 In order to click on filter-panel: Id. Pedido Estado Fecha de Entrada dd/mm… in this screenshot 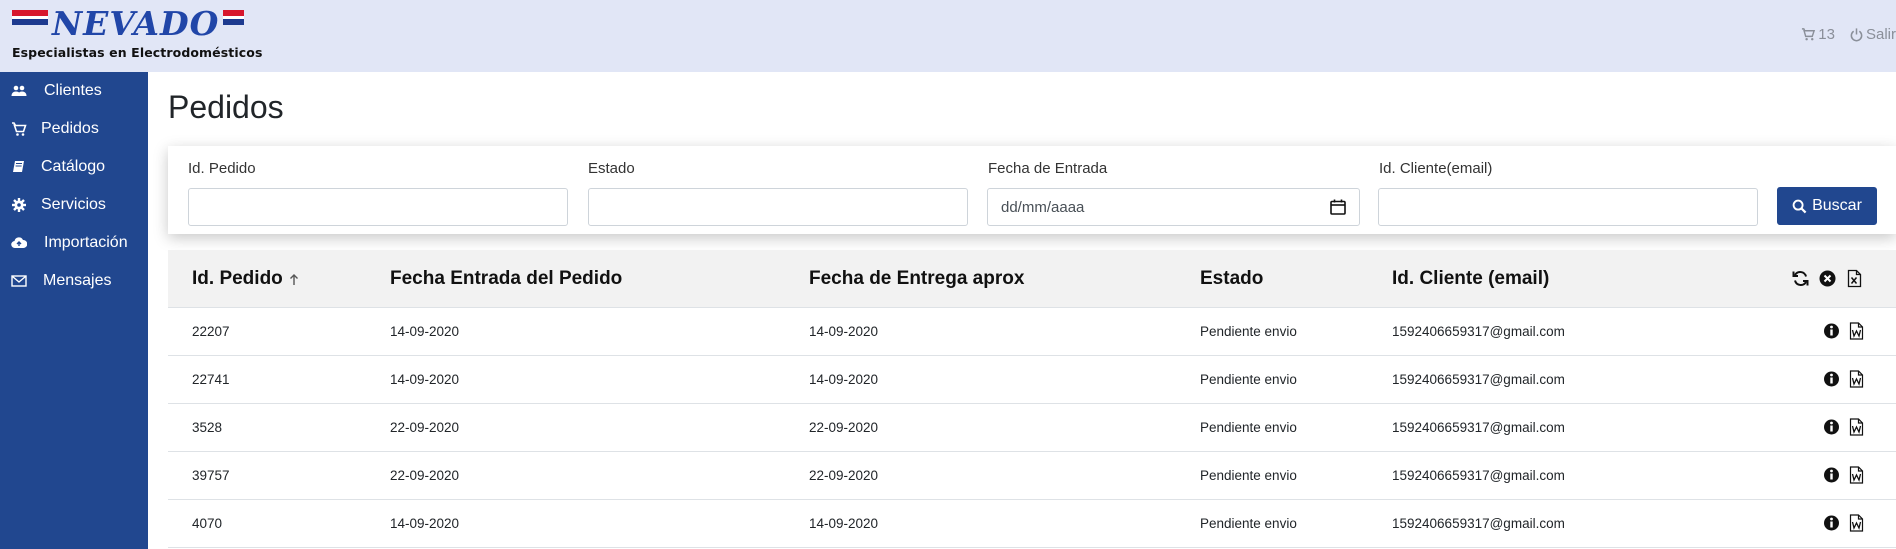, I will do `click(1032, 190)`.